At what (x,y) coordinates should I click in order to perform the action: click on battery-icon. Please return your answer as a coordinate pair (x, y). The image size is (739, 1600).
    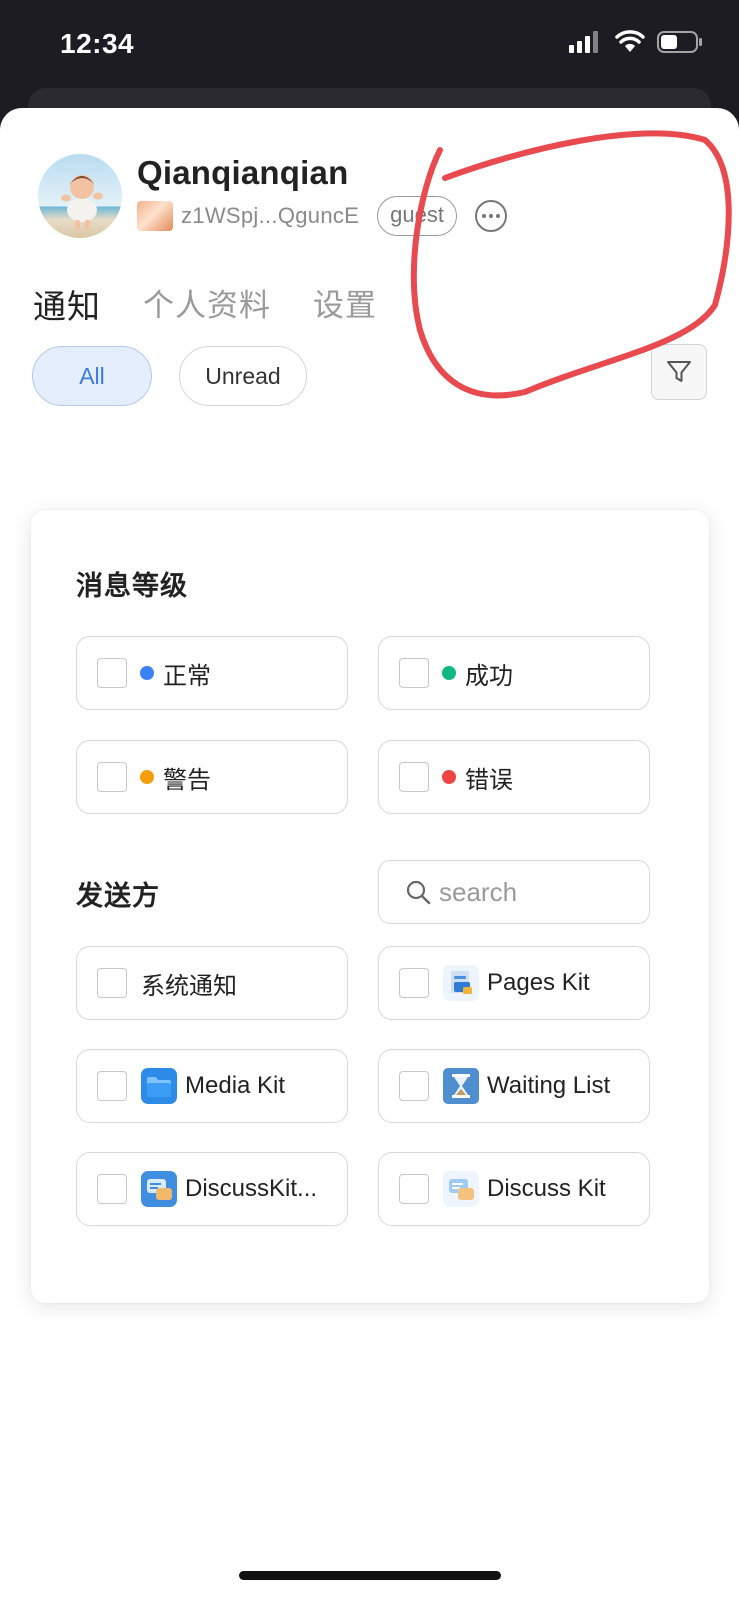
    Looking at the image, I should click on (679, 42).